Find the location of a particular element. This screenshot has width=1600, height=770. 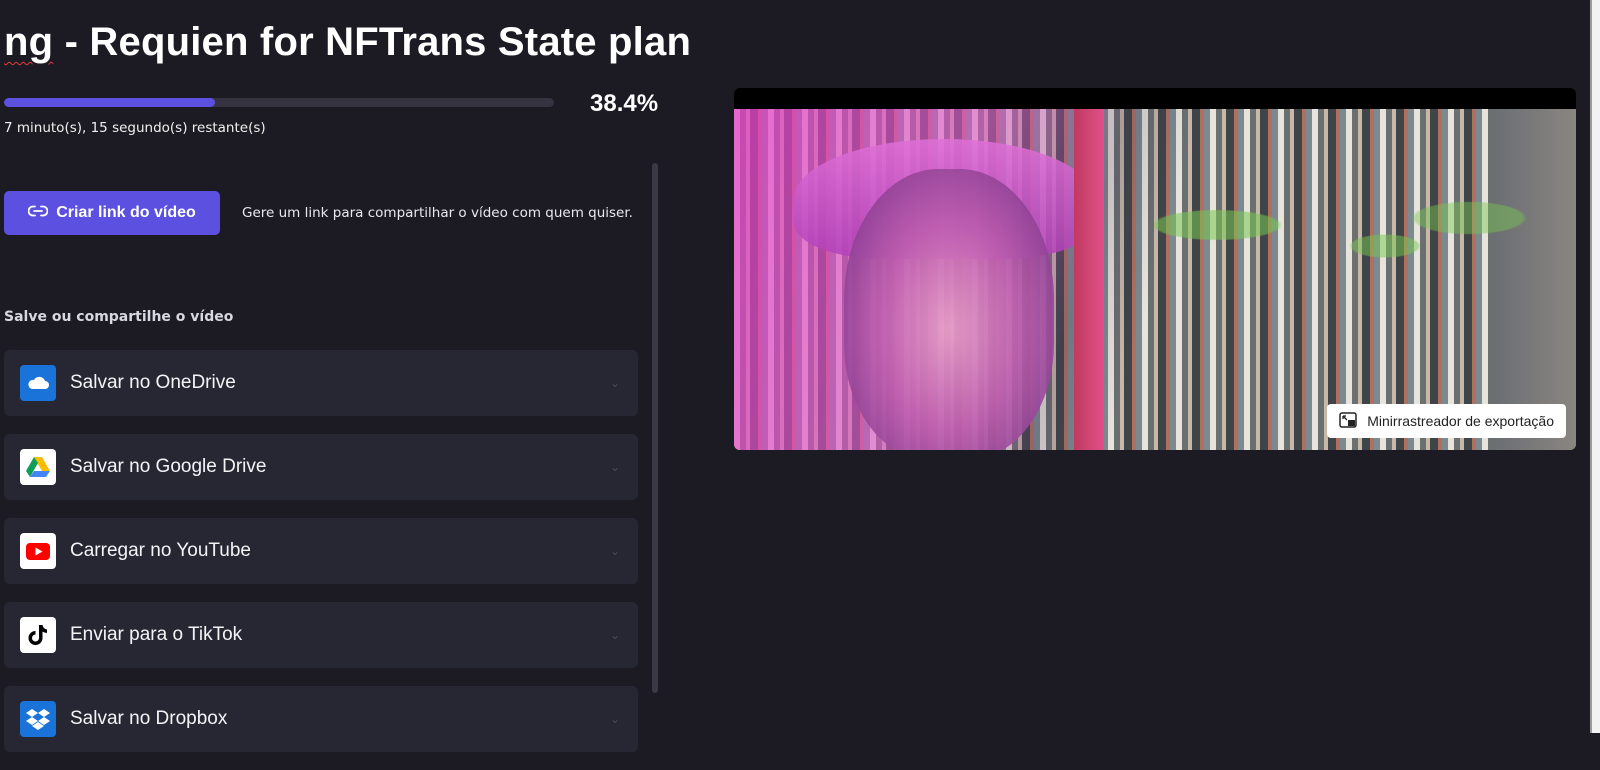

share-item-label: Salvar no OneDrive is located at coordinates (153, 382).